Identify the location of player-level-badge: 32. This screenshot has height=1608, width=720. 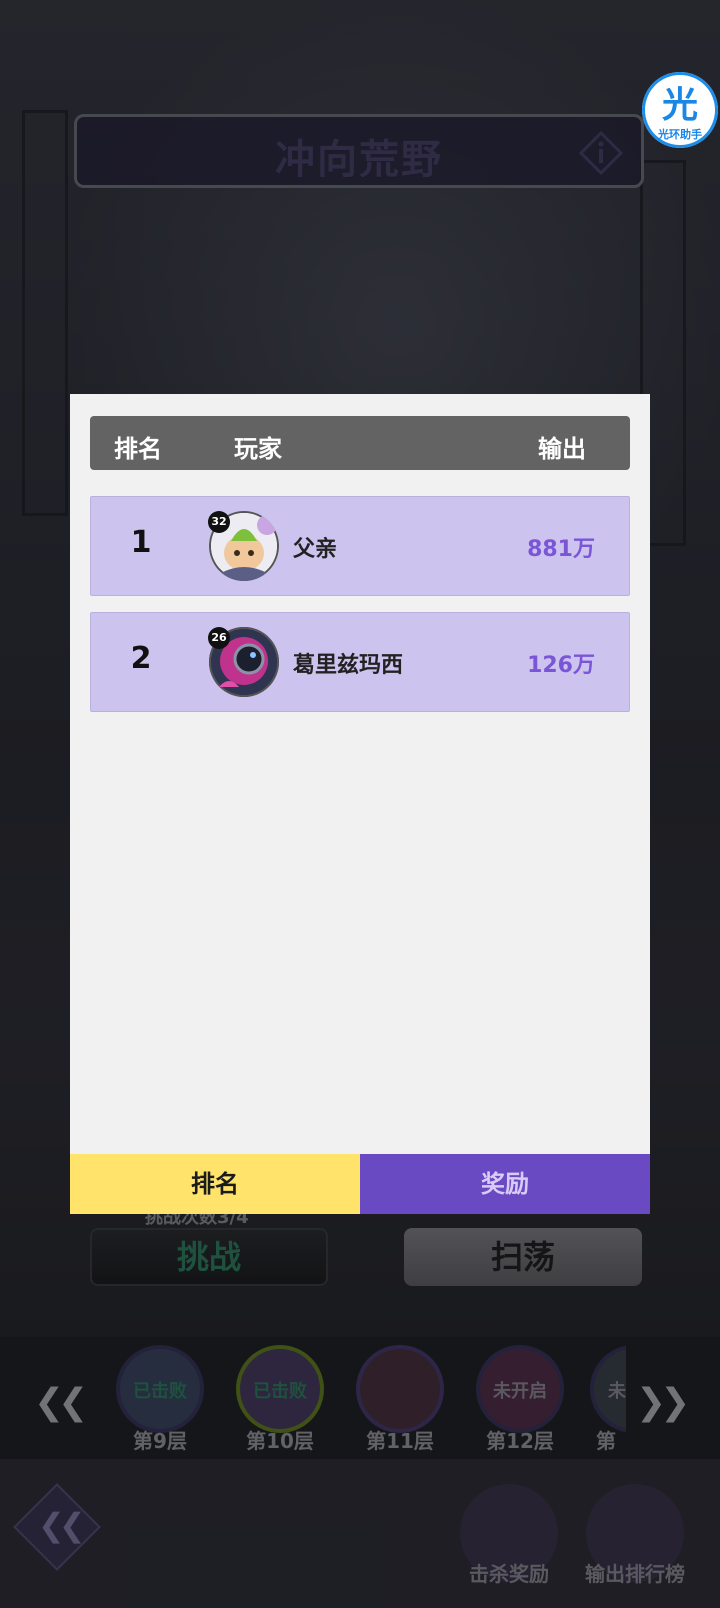
(219, 522).